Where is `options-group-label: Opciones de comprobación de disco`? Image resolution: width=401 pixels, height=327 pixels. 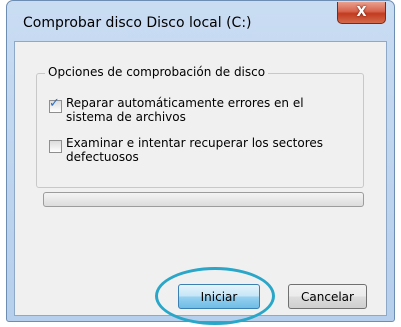 options-group-label: Opciones de comprobación de disco is located at coordinates (157, 72).